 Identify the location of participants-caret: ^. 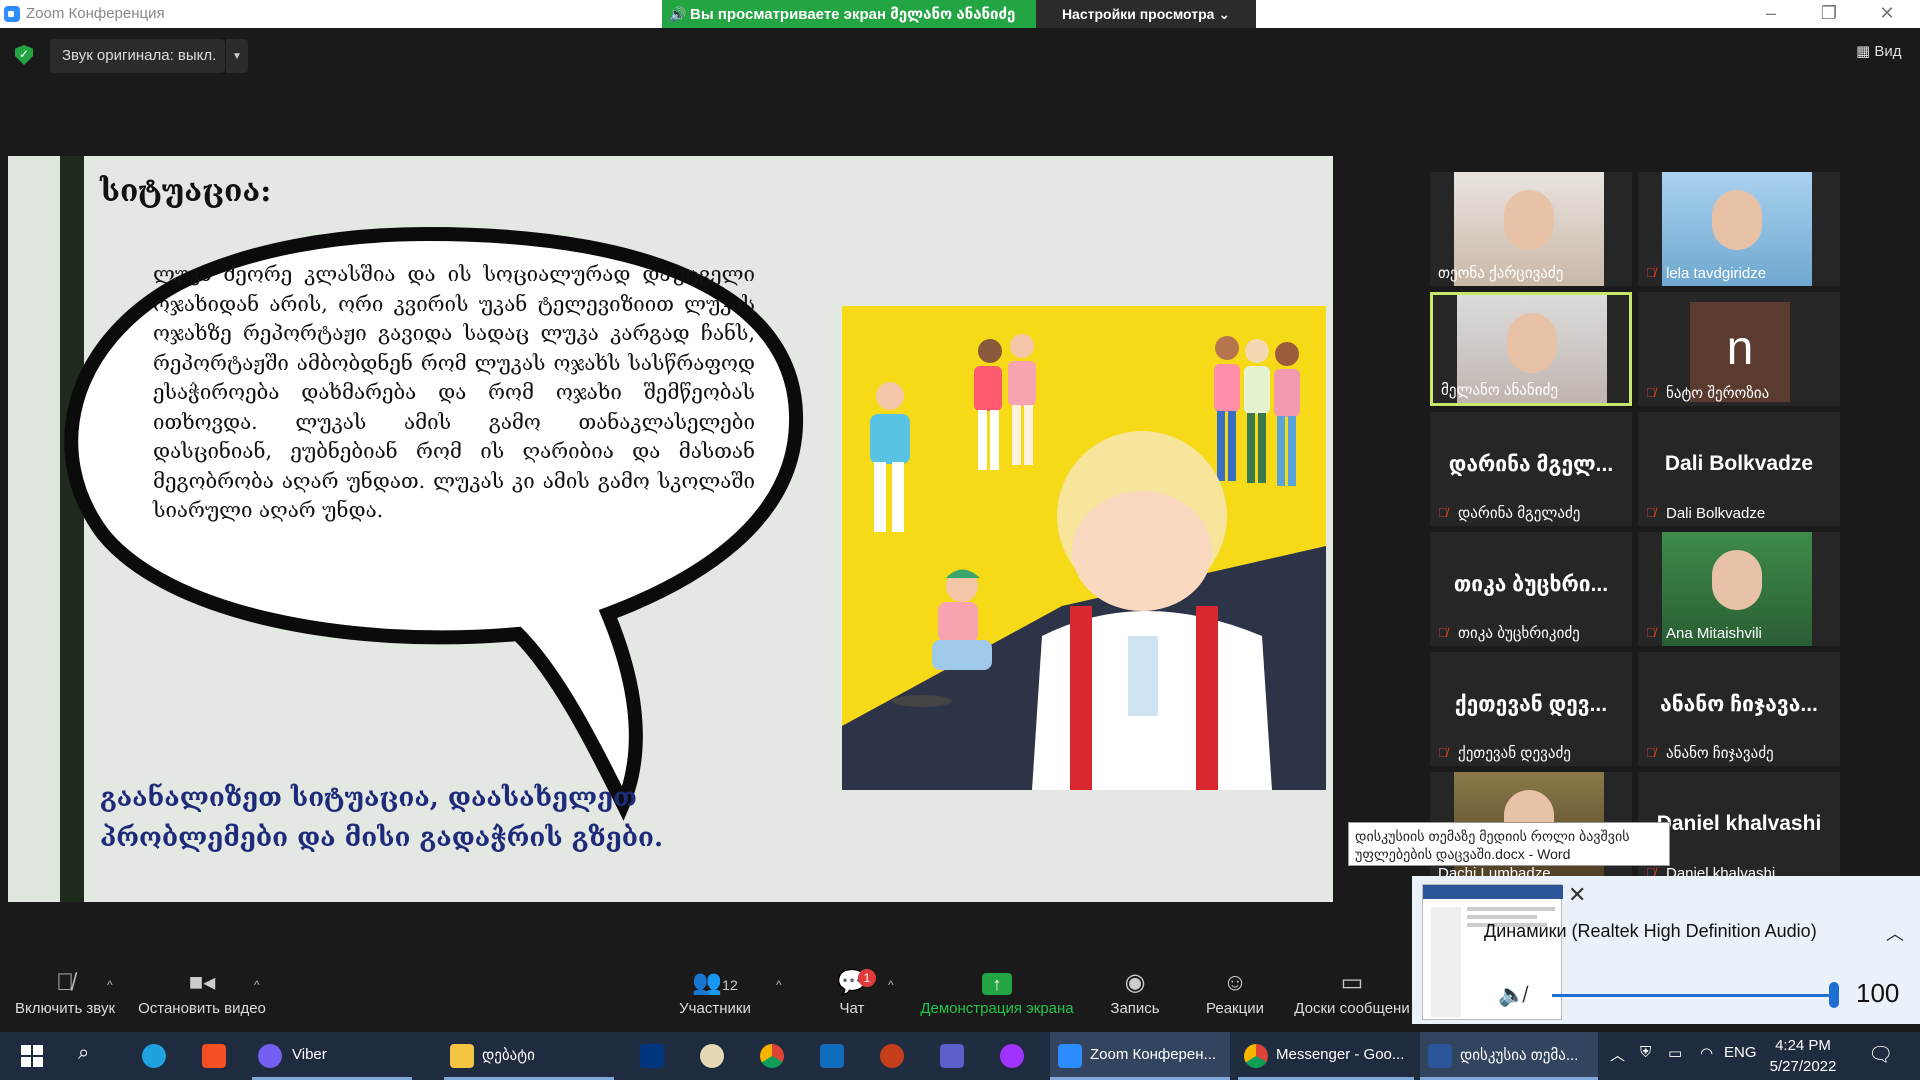
(779, 985).